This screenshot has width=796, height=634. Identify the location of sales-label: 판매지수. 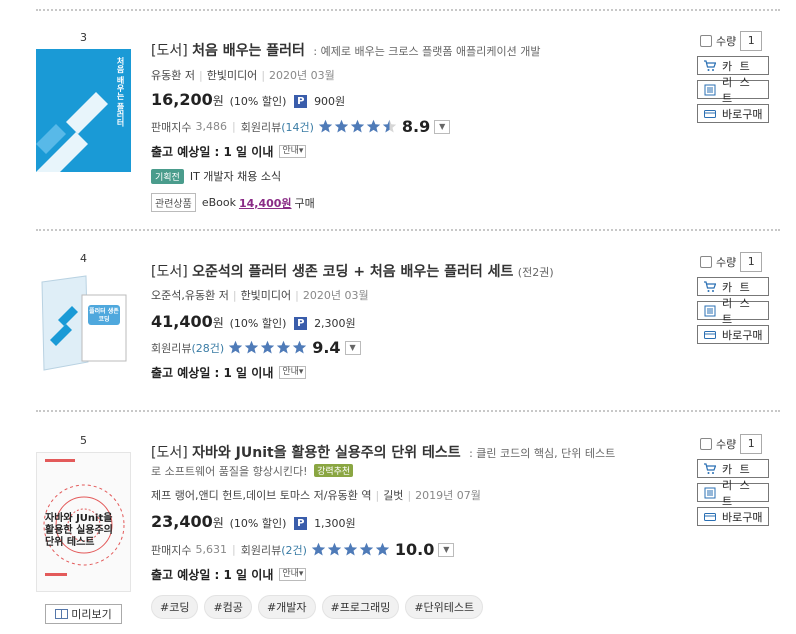
(171, 550).